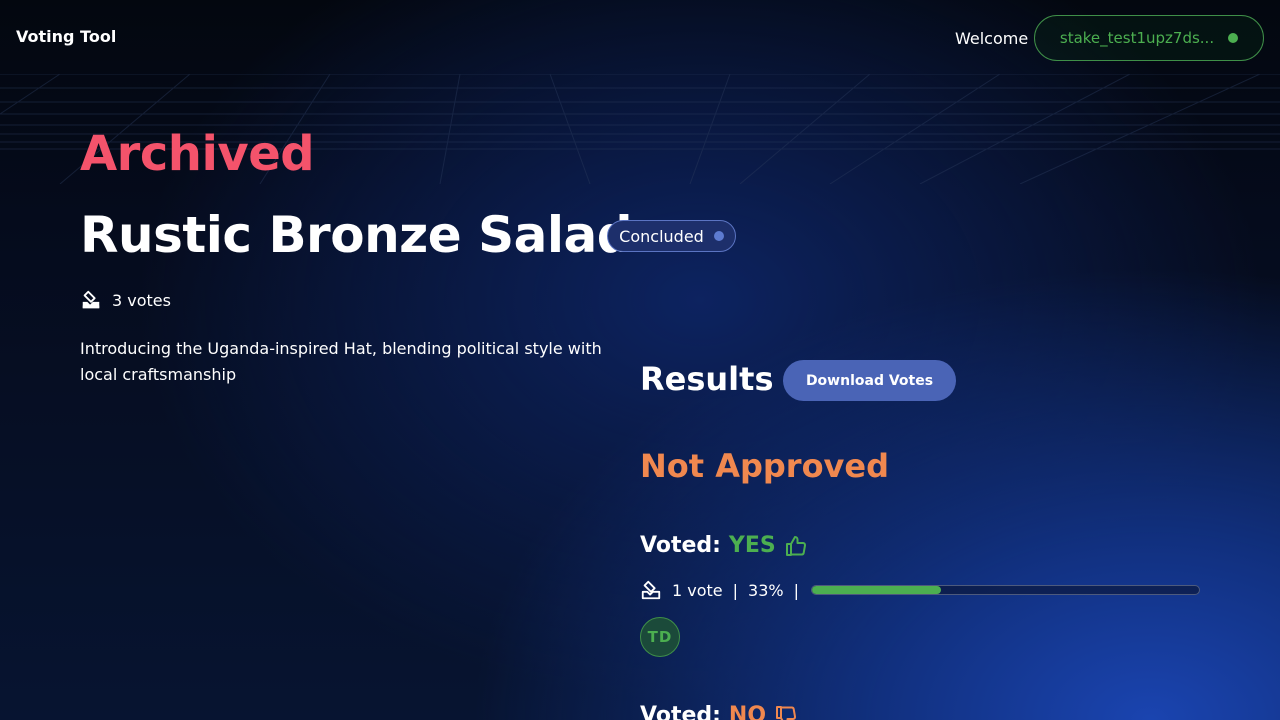  I want to click on yes-stats: 1 vote | 33% |, so click(920, 590).